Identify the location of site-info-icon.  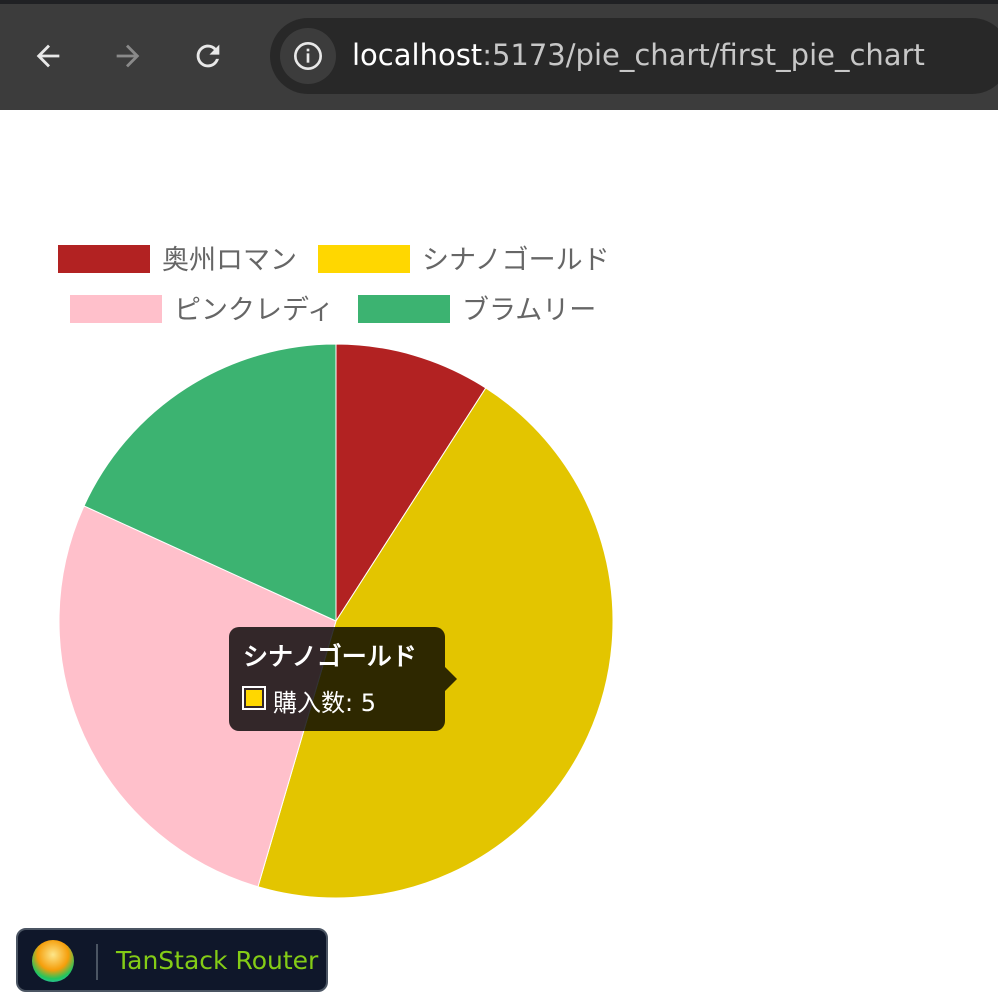
(308, 56).